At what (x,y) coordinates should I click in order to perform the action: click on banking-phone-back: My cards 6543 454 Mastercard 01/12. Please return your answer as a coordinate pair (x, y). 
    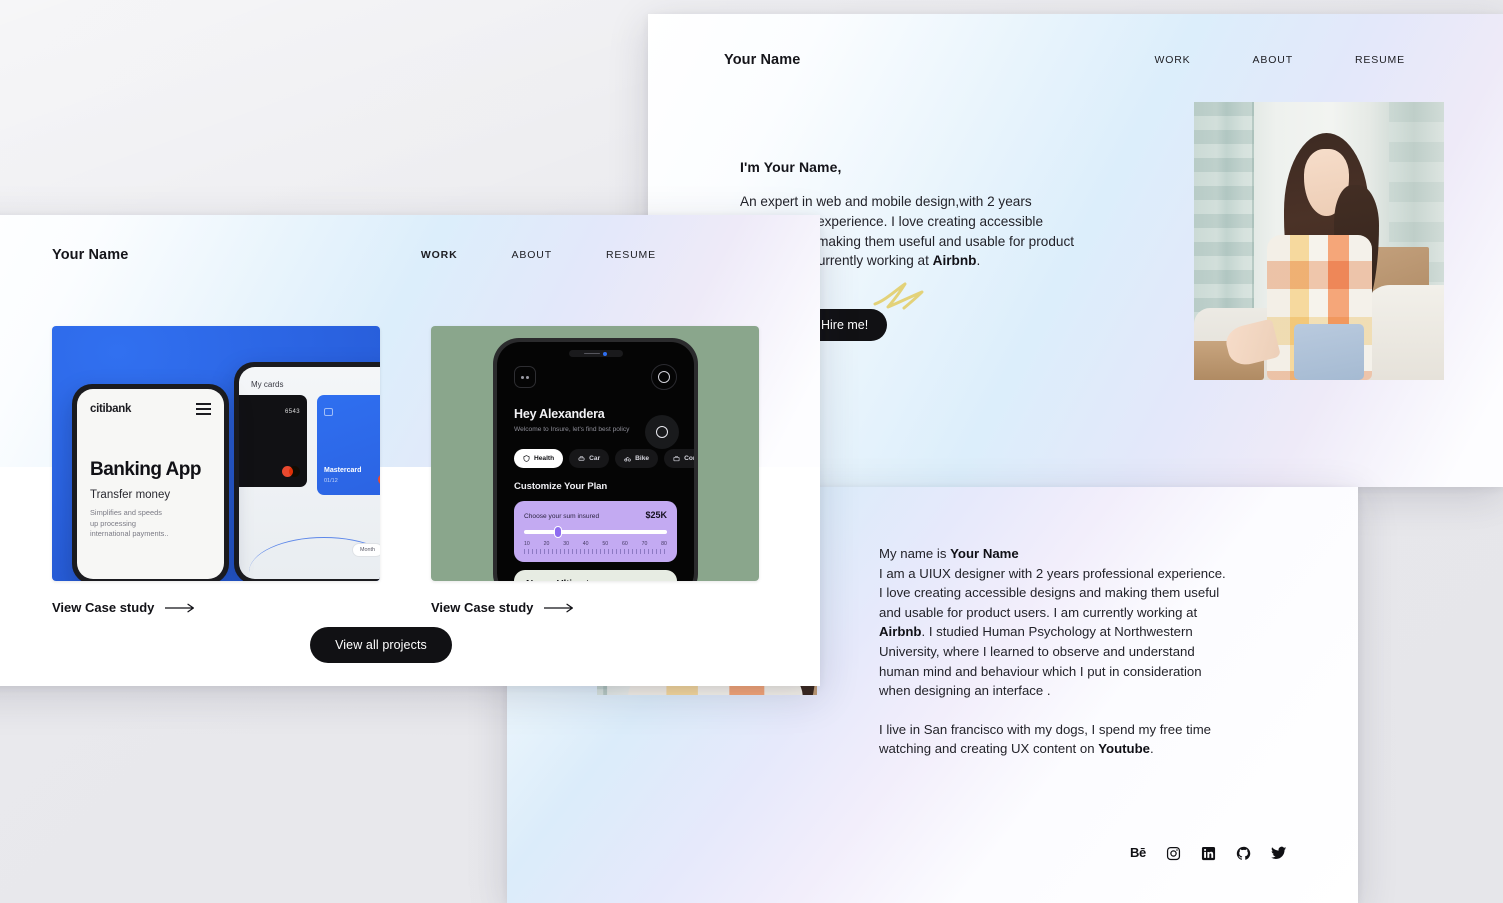
    Looking at the image, I should click on (307, 471).